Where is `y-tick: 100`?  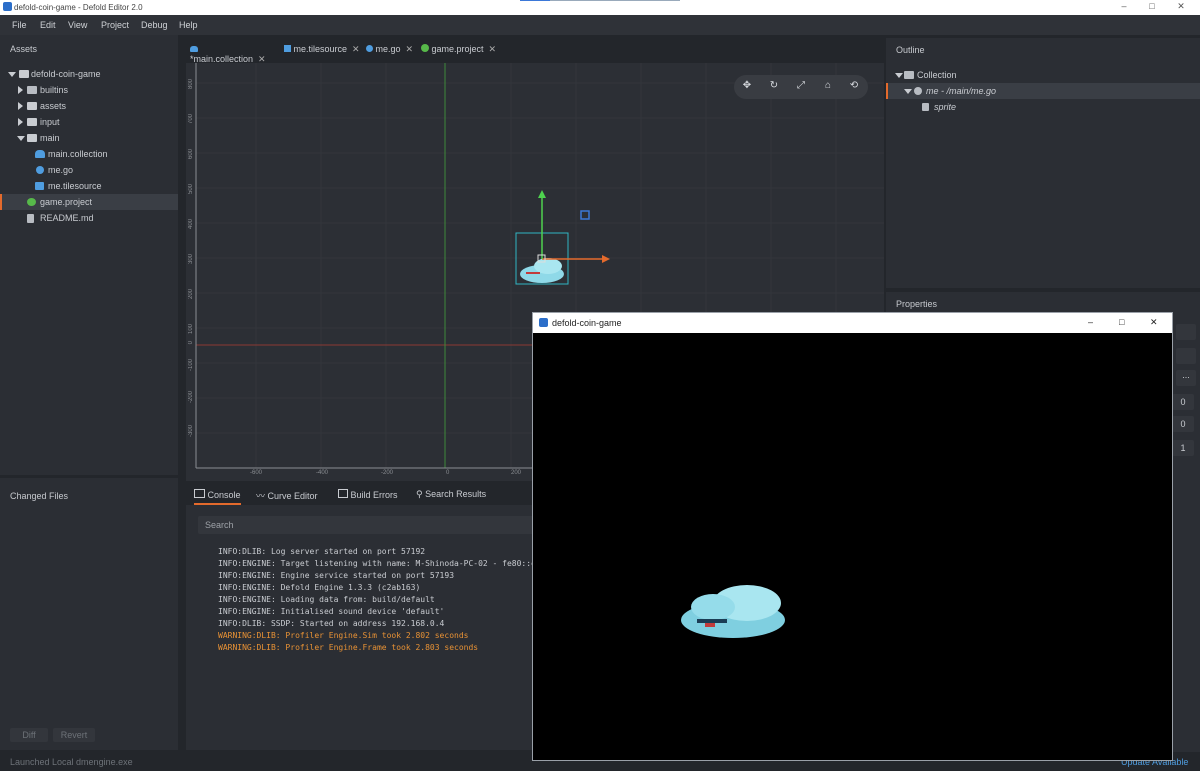 y-tick: 100 is located at coordinates (191, 329).